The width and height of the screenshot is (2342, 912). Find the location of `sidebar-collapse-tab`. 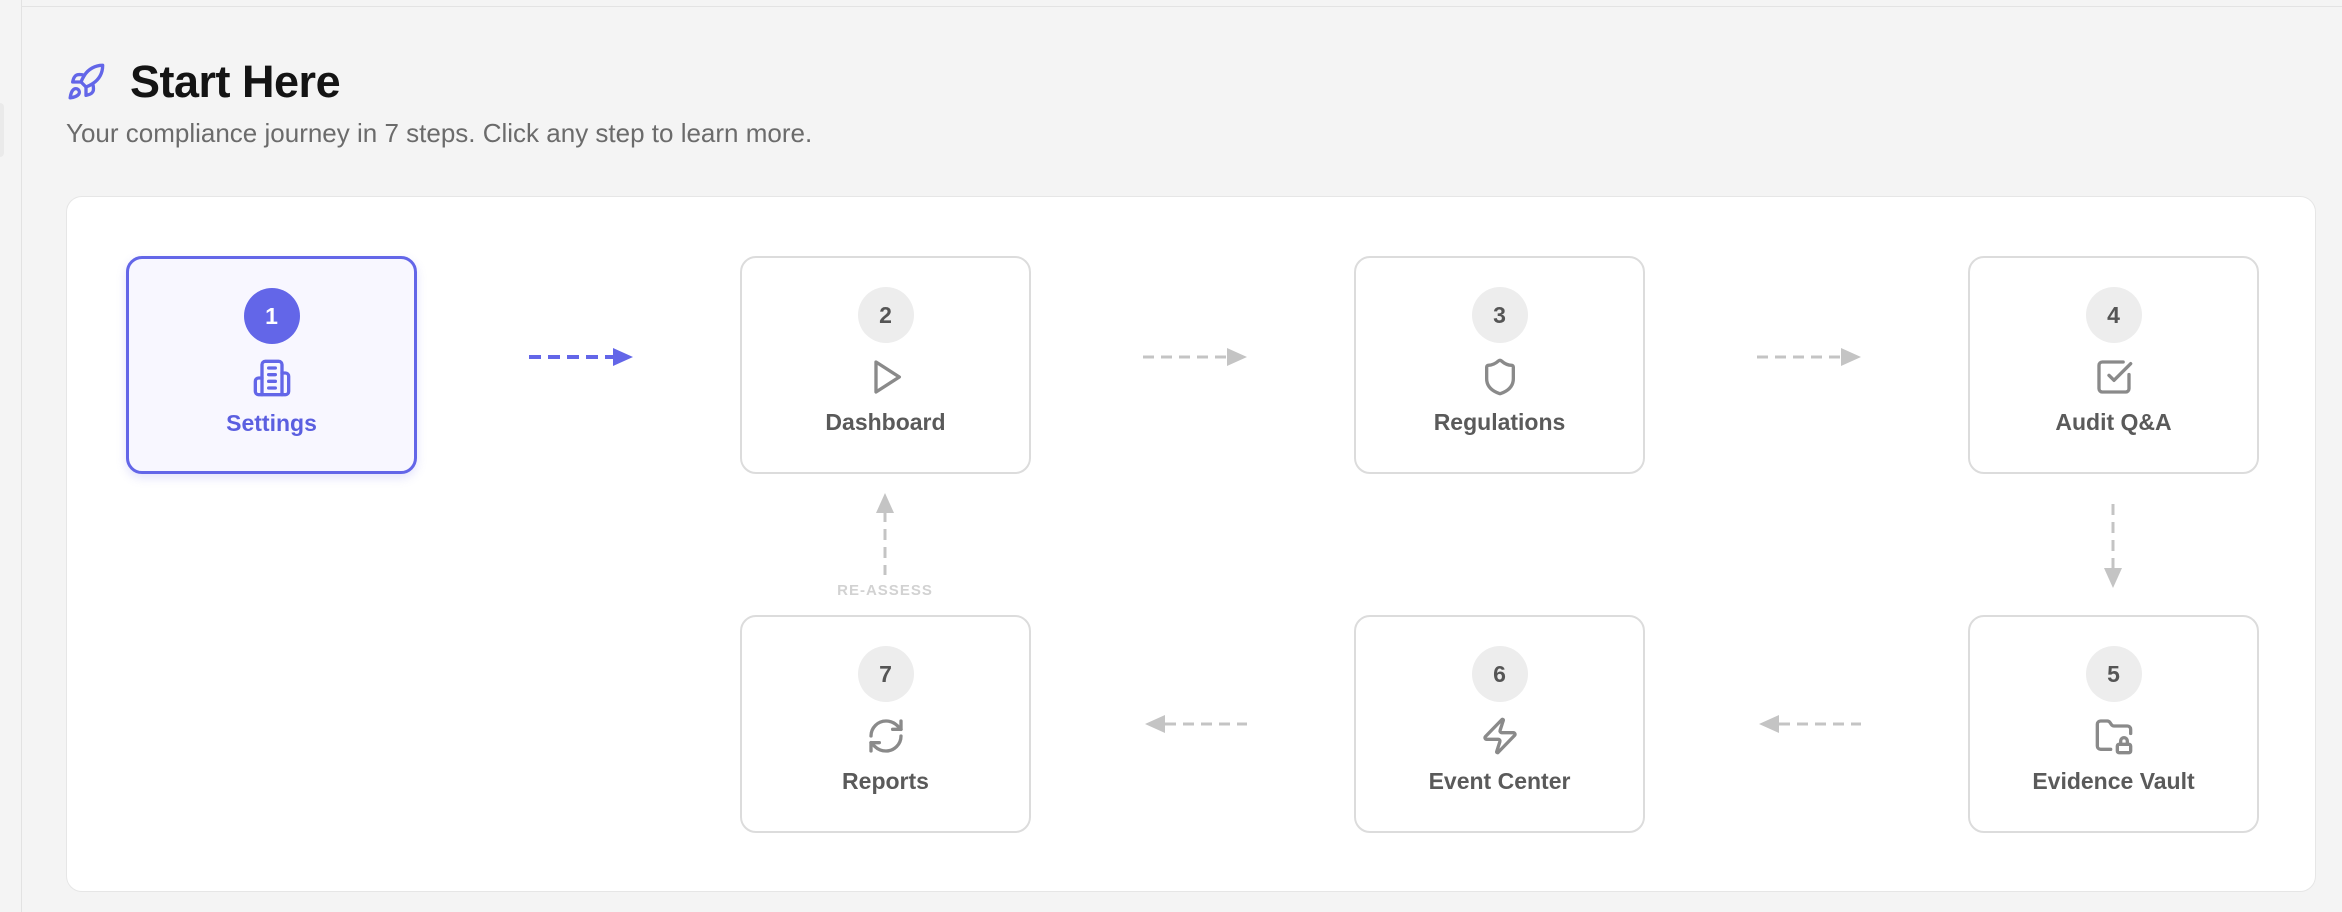

sidebar-collapse-tab is located at coordinates (2, 130).